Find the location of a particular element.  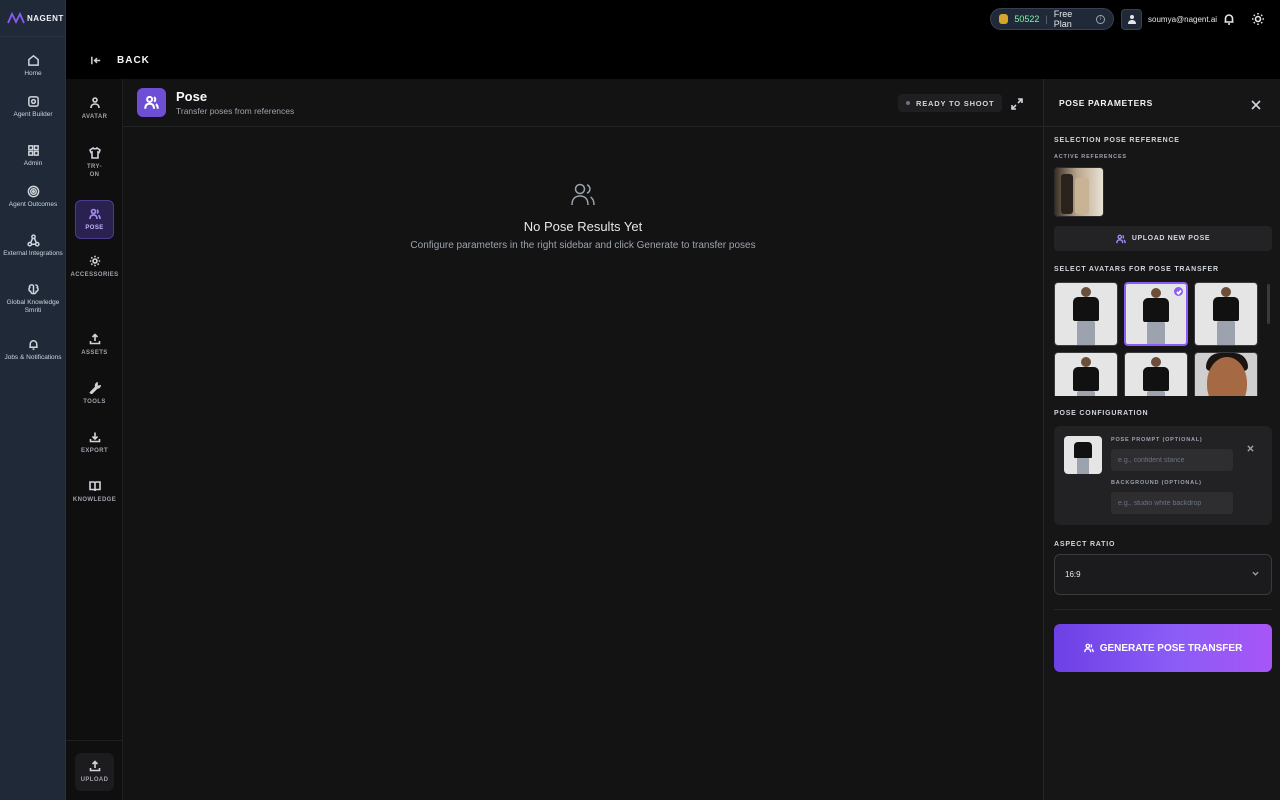

nav-item-label: Jobs & Notifications is located at coordinates (33, 357).